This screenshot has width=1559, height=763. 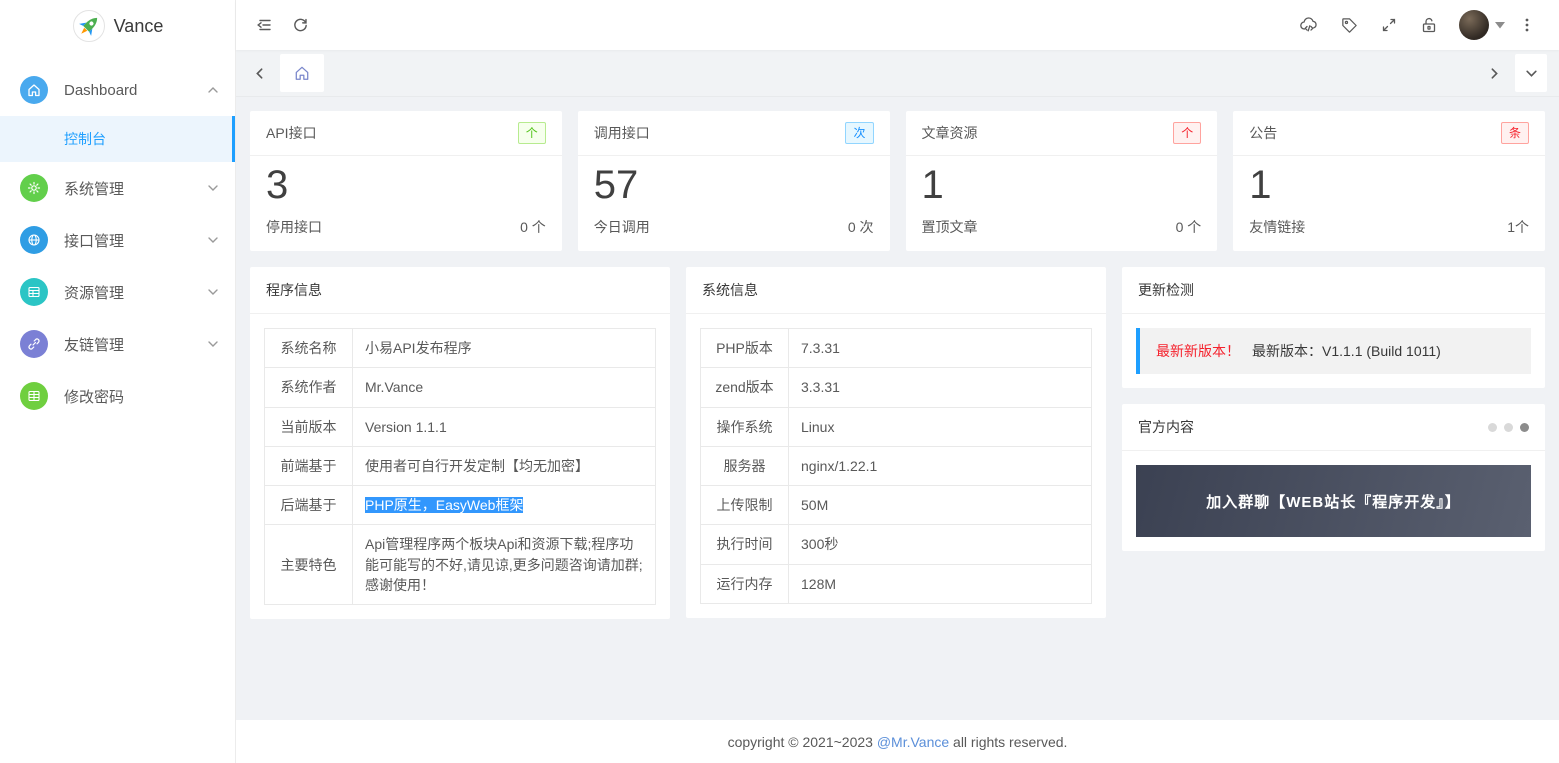 I want to click on logo: Vance, so click(x=117, y=26).